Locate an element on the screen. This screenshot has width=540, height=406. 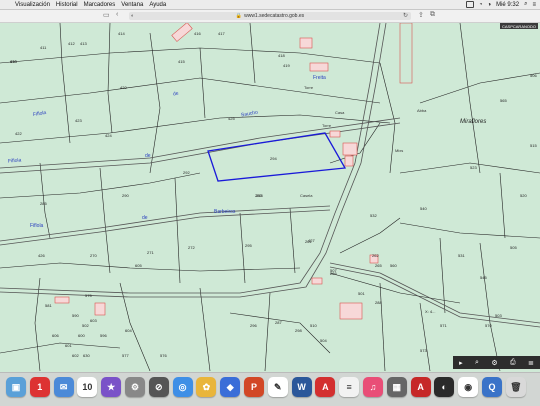
parcel-number: 502 is located at coordinates (85, 325).